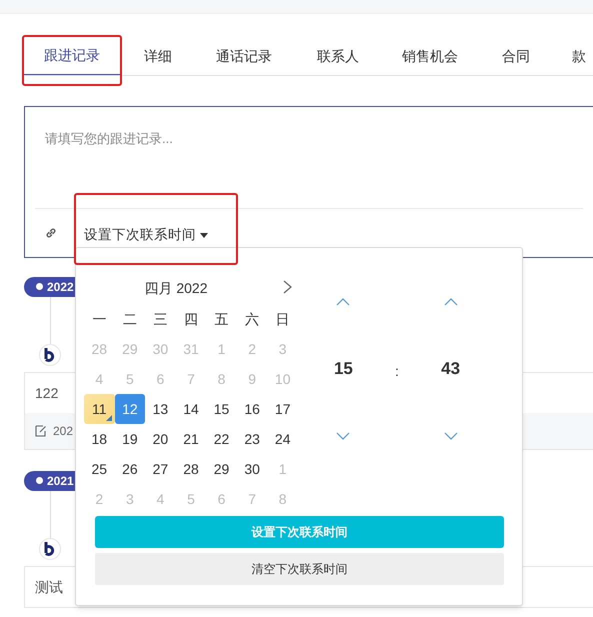 The image size is (593, 617). Describe the element at coordinates (191, 409) in the screenshot. I see `calendar-day: 14` at that location.